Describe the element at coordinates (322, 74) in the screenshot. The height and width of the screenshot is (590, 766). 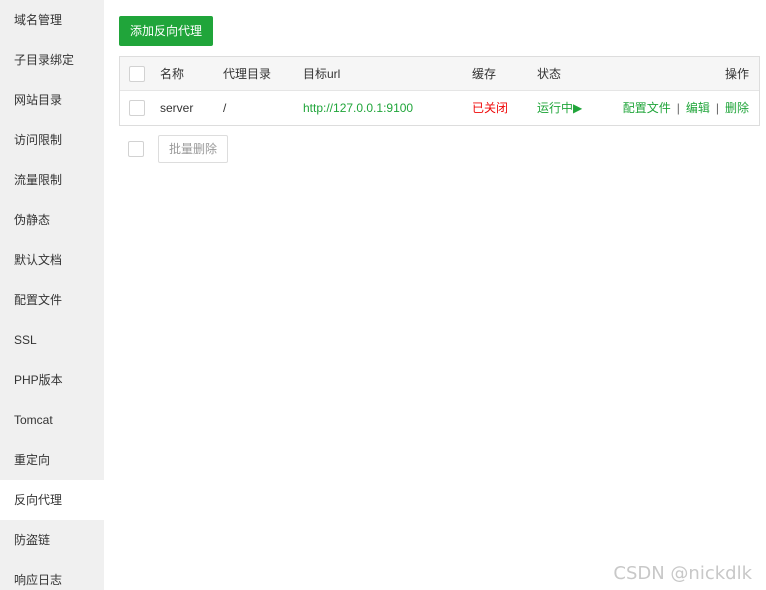
I see `header-target-url: 目标url` at that location.